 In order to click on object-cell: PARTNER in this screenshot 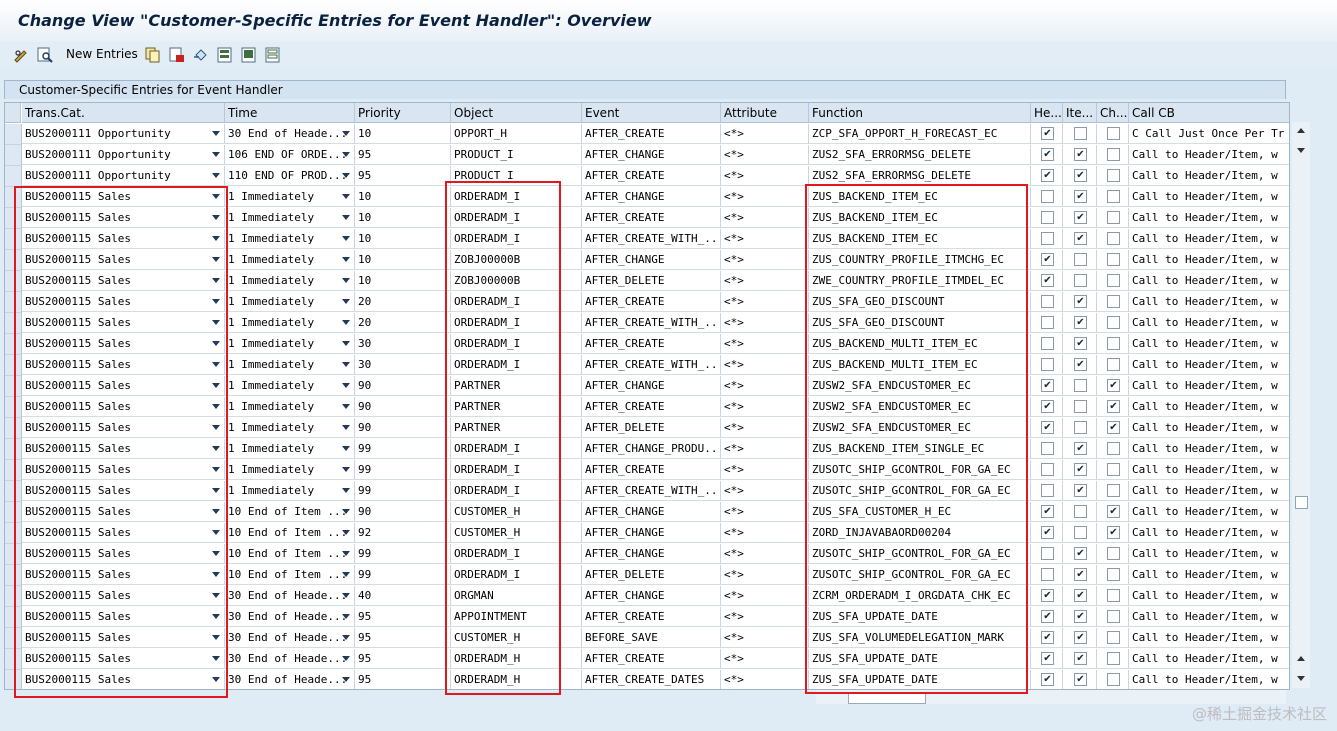, I will do `click(516, 407)`.